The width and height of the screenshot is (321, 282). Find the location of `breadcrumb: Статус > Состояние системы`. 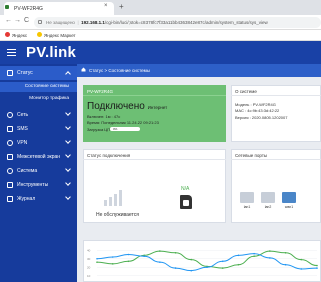

breadcrumb: Статус > Состояние системы is located at coordinates (119, 70).